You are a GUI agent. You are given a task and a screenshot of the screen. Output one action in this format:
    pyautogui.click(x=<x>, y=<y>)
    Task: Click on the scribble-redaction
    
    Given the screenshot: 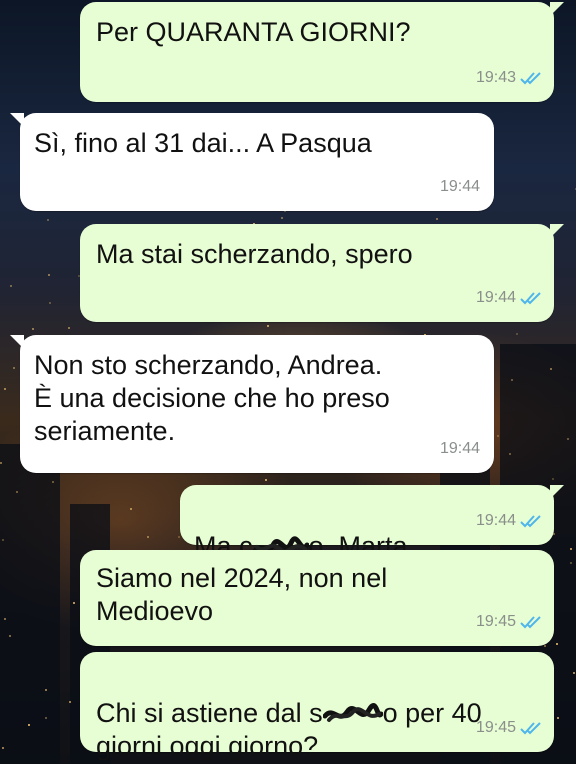 What is the action you would take?
    pyautogui.click(x=352, y=715)
    